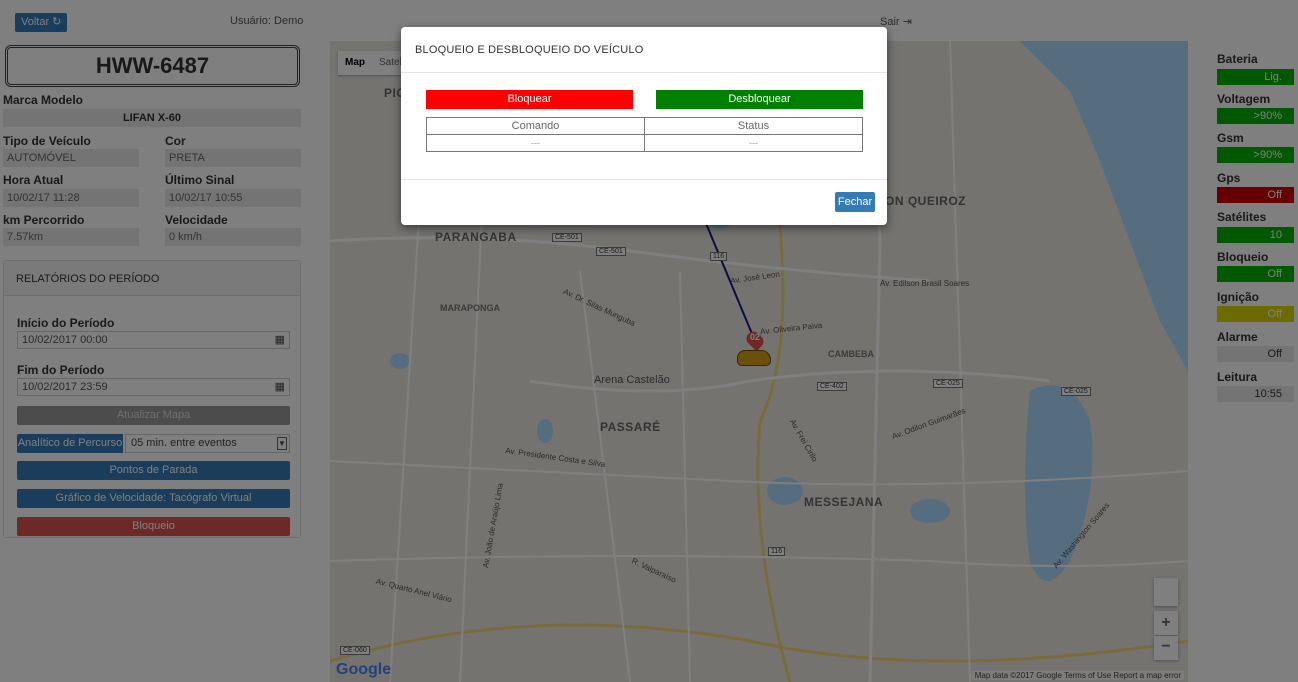 This screenshot has width=1298, height=682. What do you see at coordinates (644, 179) in the screenshot?
I see `modal-divider-bottom` at bounding box center [644, 179].